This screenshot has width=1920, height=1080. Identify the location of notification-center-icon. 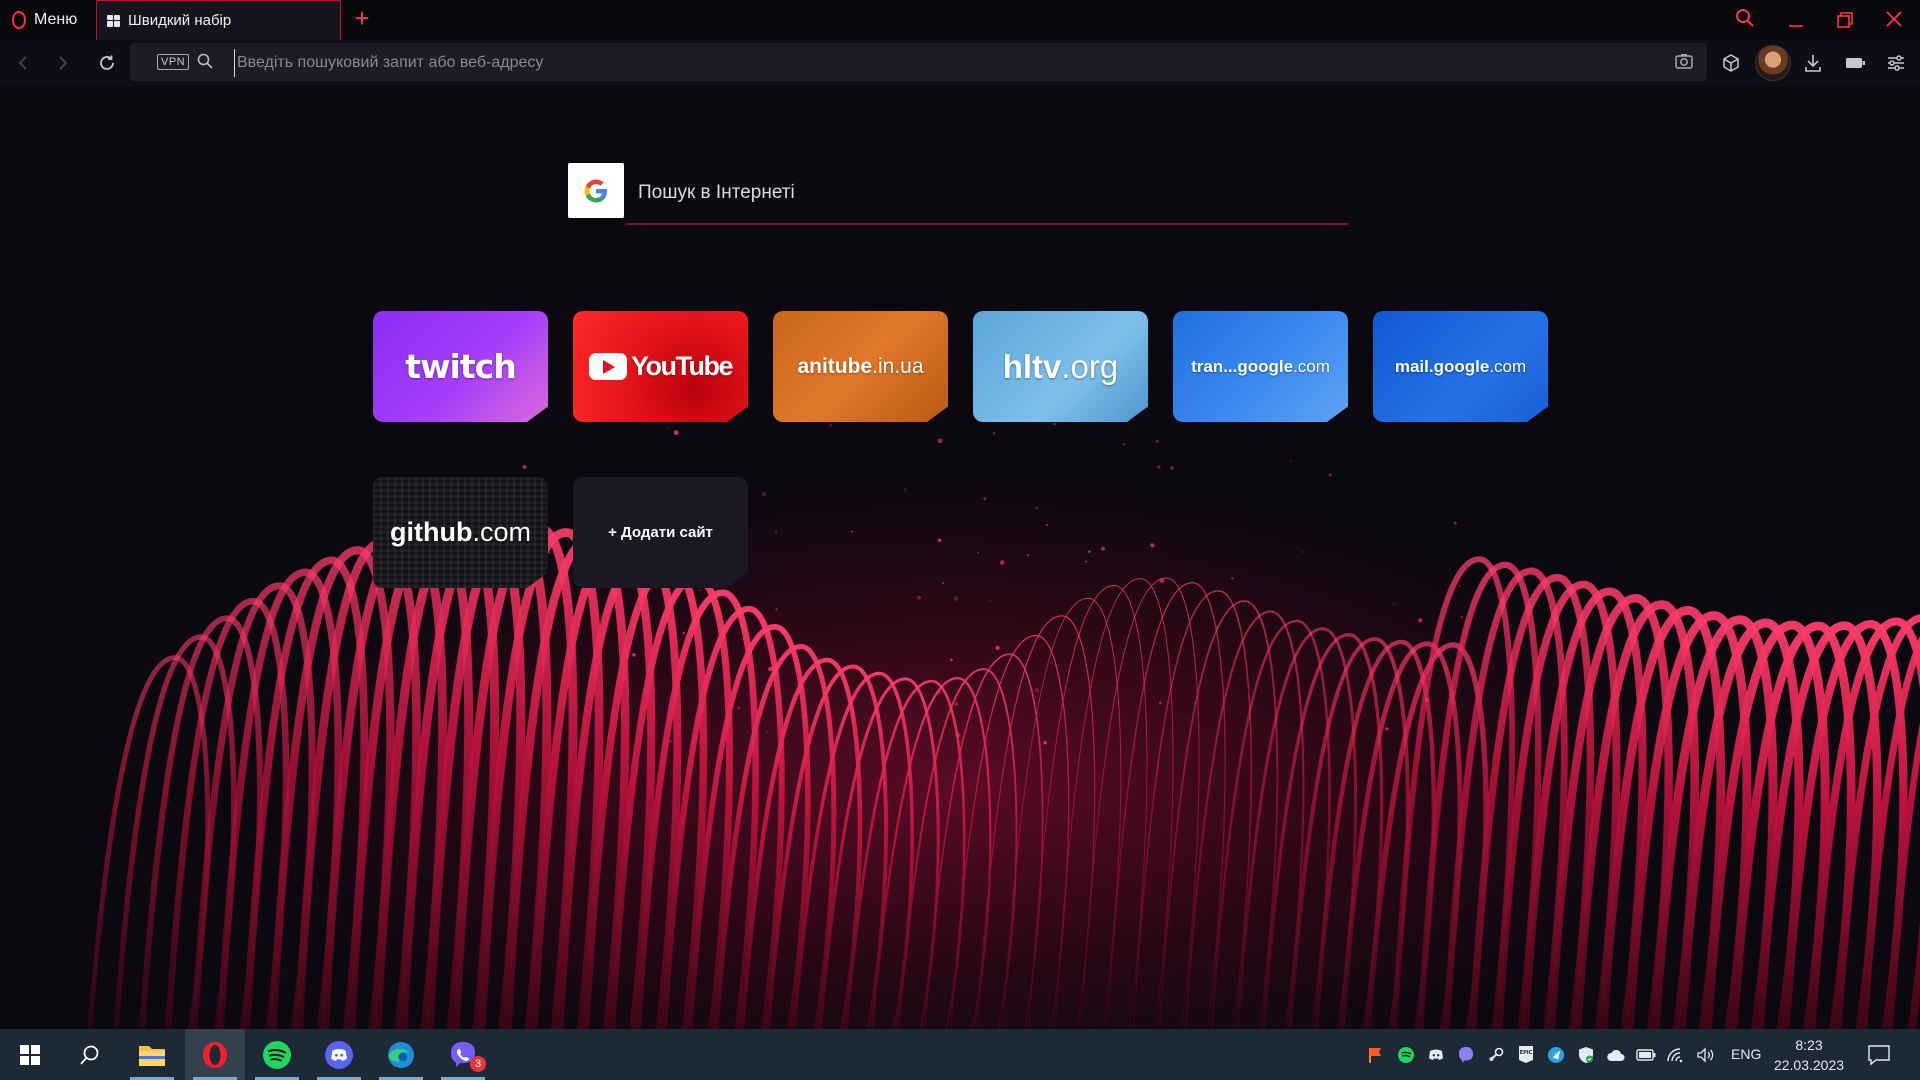
(1879, 1055).